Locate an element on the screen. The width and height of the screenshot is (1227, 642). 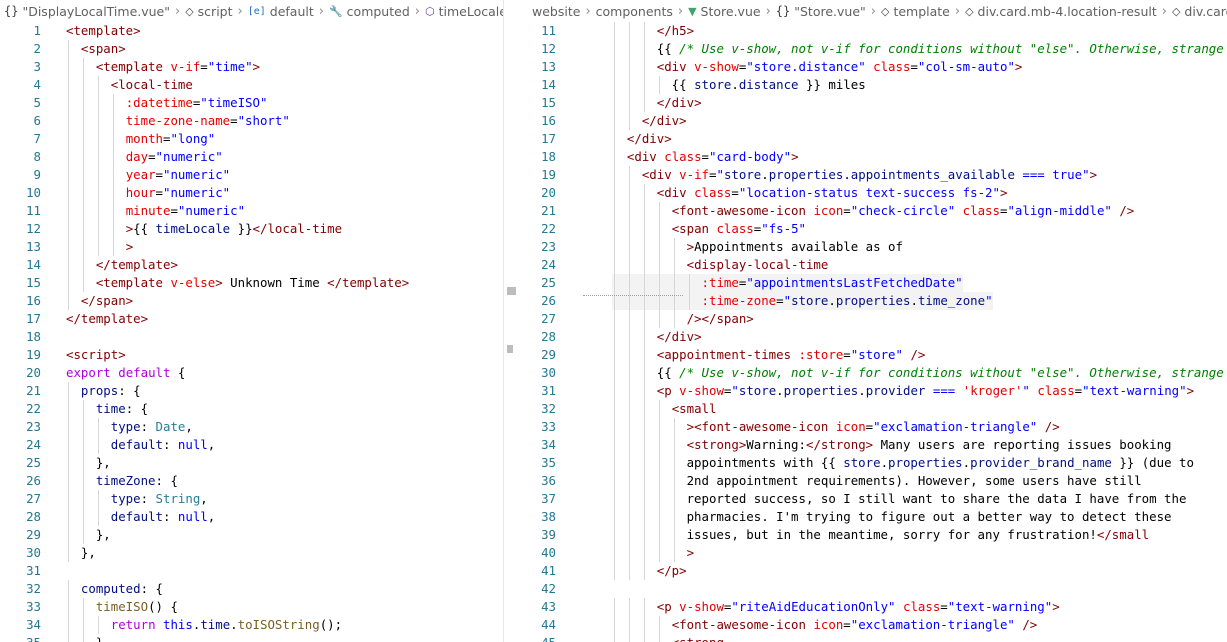
code-line: 18 is located at coordinates (251, 337).